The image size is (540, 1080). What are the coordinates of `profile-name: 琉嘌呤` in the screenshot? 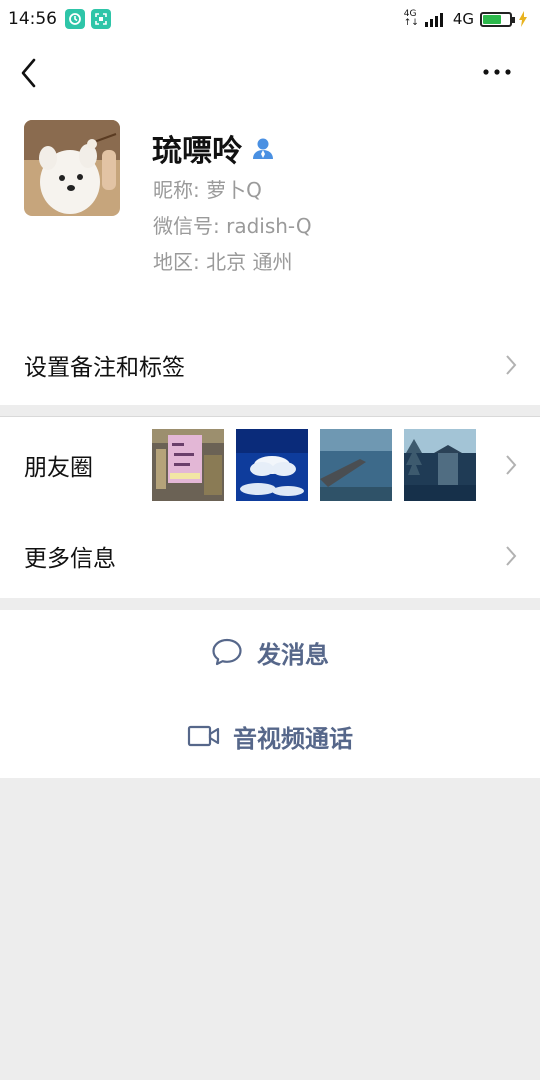 It's located at (214, 148).